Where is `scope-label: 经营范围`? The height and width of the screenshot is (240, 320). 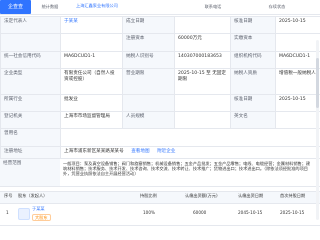 scope-label: 经营范围 is located at coordinates (30, 172).